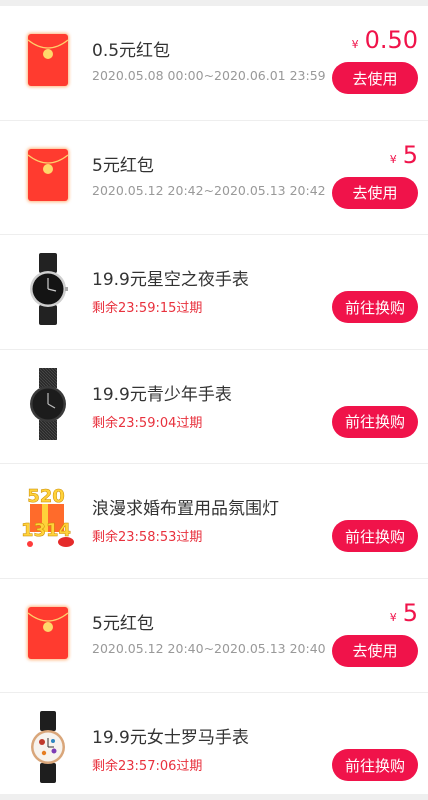  Describe the element at coordinates (170, 280) in the screenshot. I see `product-title: 19.9元星空之夜手表` at that location.